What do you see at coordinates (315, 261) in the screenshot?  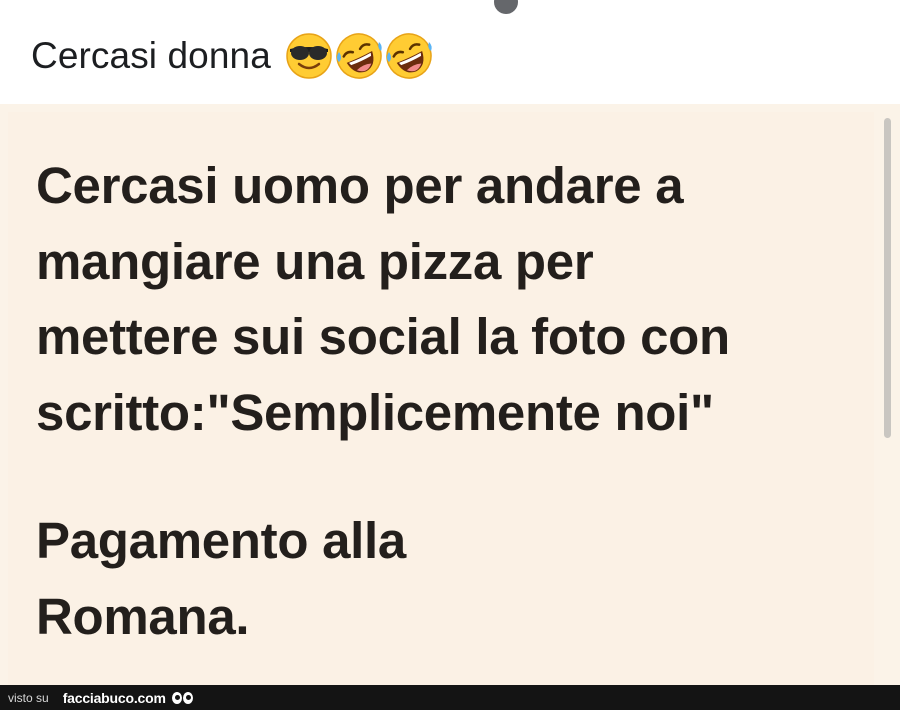 I see `image-text-line: mangiare una pizza per` at bounding box center [315, 261].